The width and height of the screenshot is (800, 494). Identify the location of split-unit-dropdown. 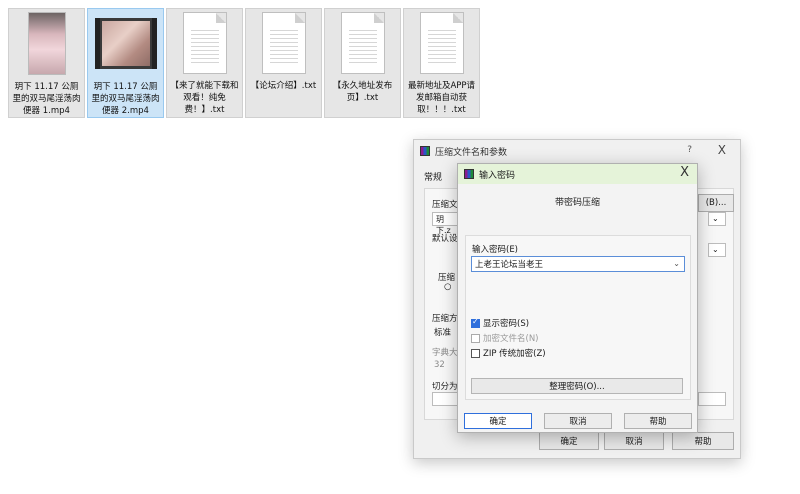
(712, 399).